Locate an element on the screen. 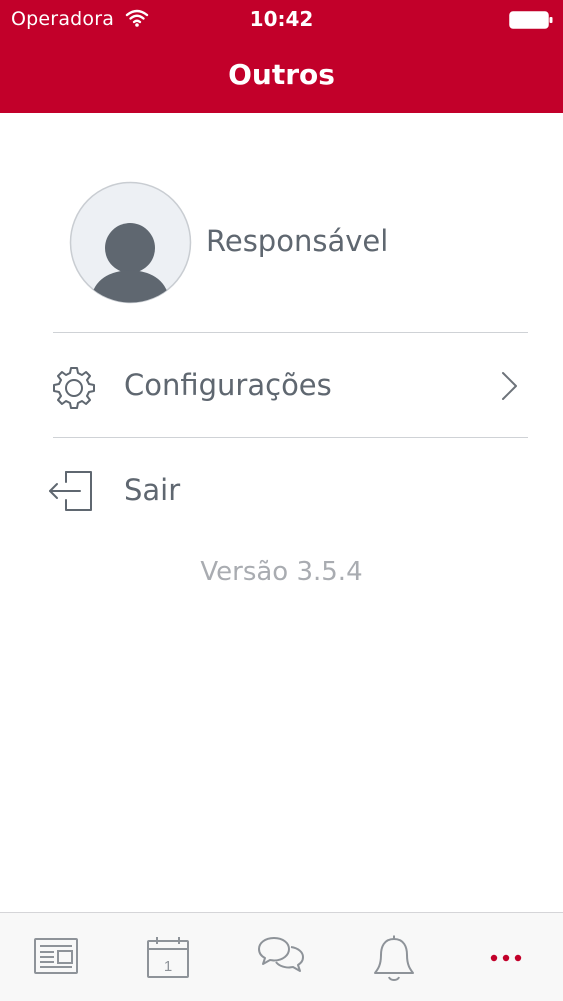  tab-notifications is located at coordinates (394, 957).